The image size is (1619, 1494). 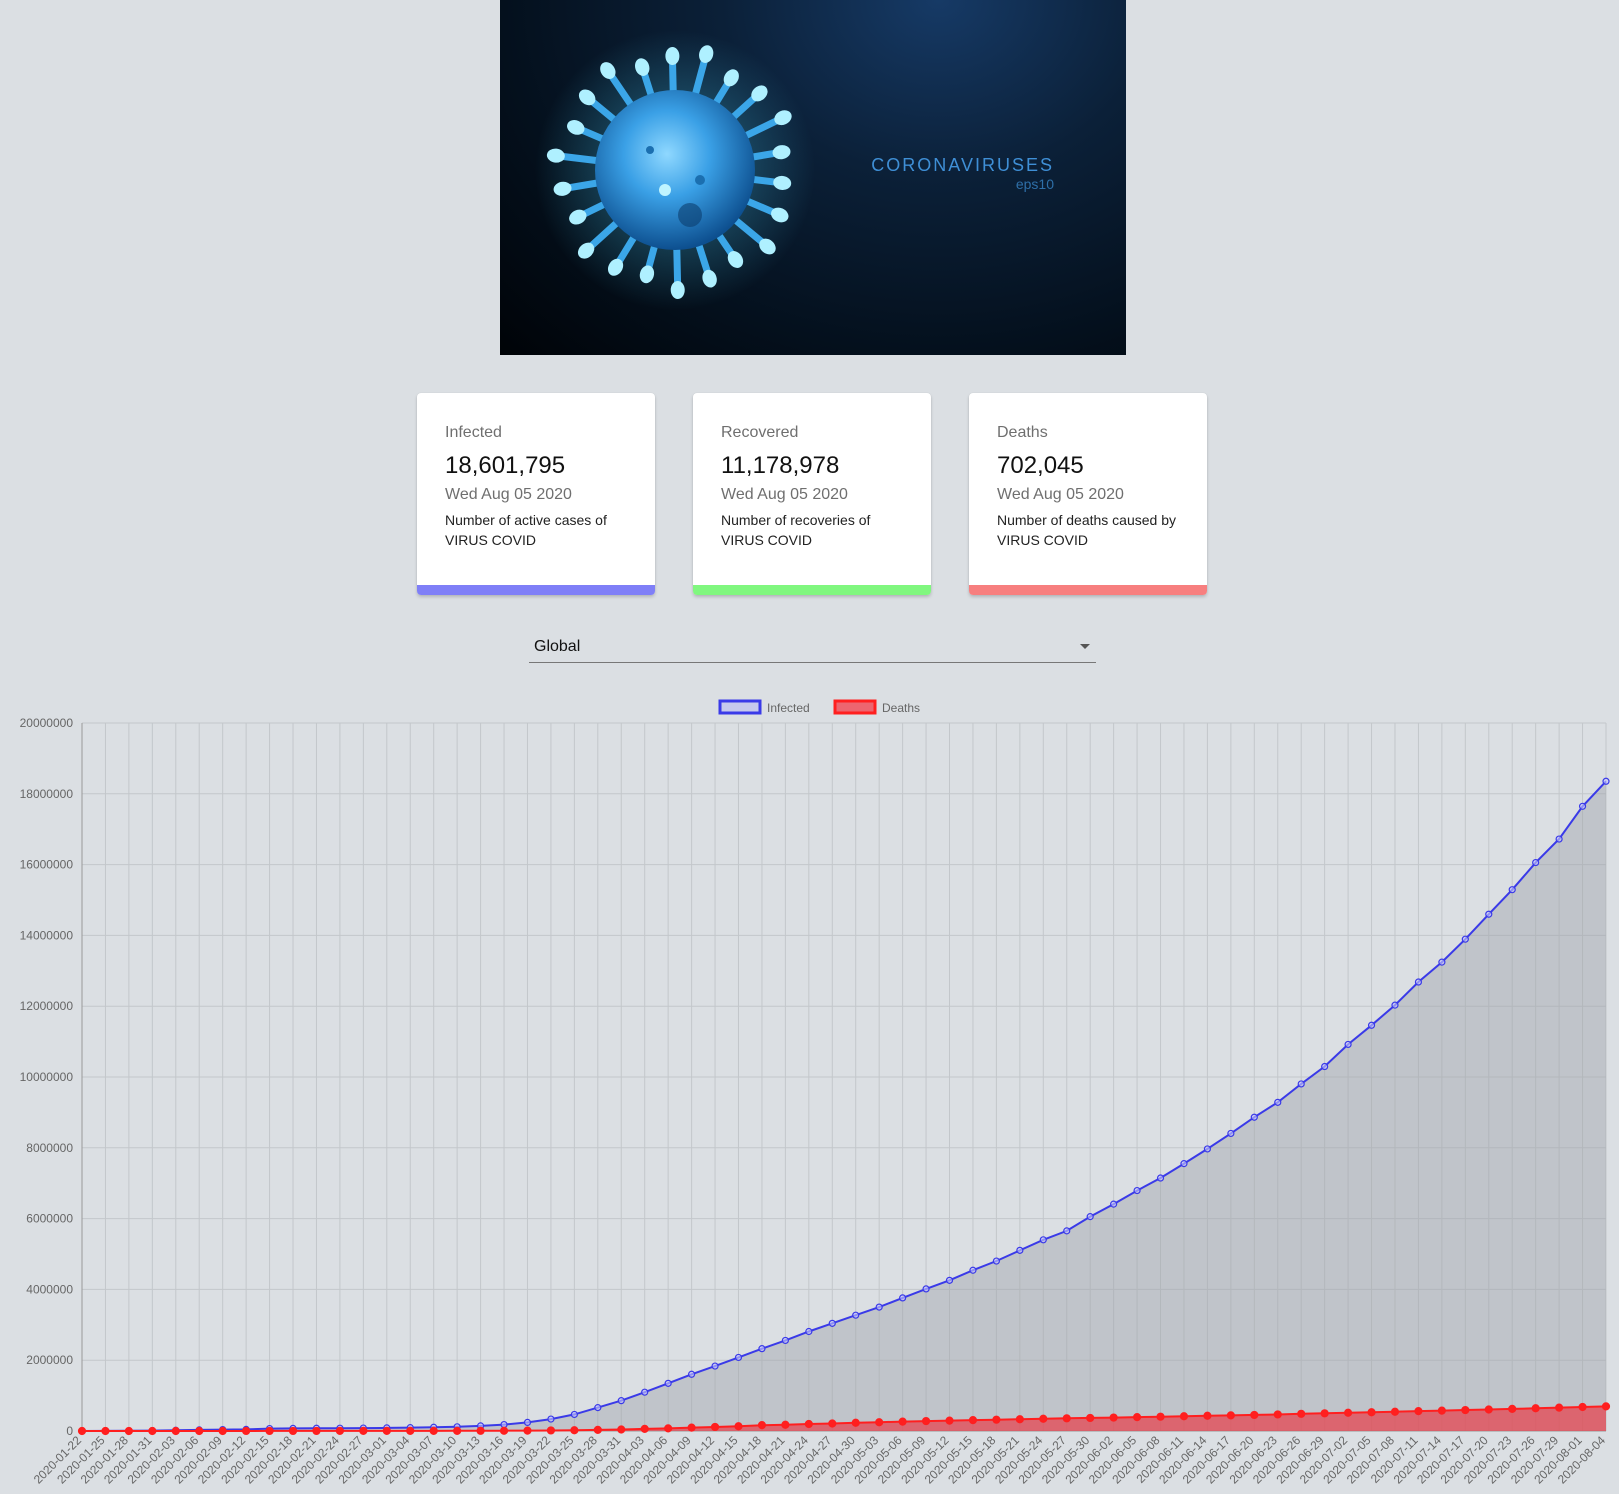 I want to click on dropdown-arrow-icon, so click(x=1085, y=646).